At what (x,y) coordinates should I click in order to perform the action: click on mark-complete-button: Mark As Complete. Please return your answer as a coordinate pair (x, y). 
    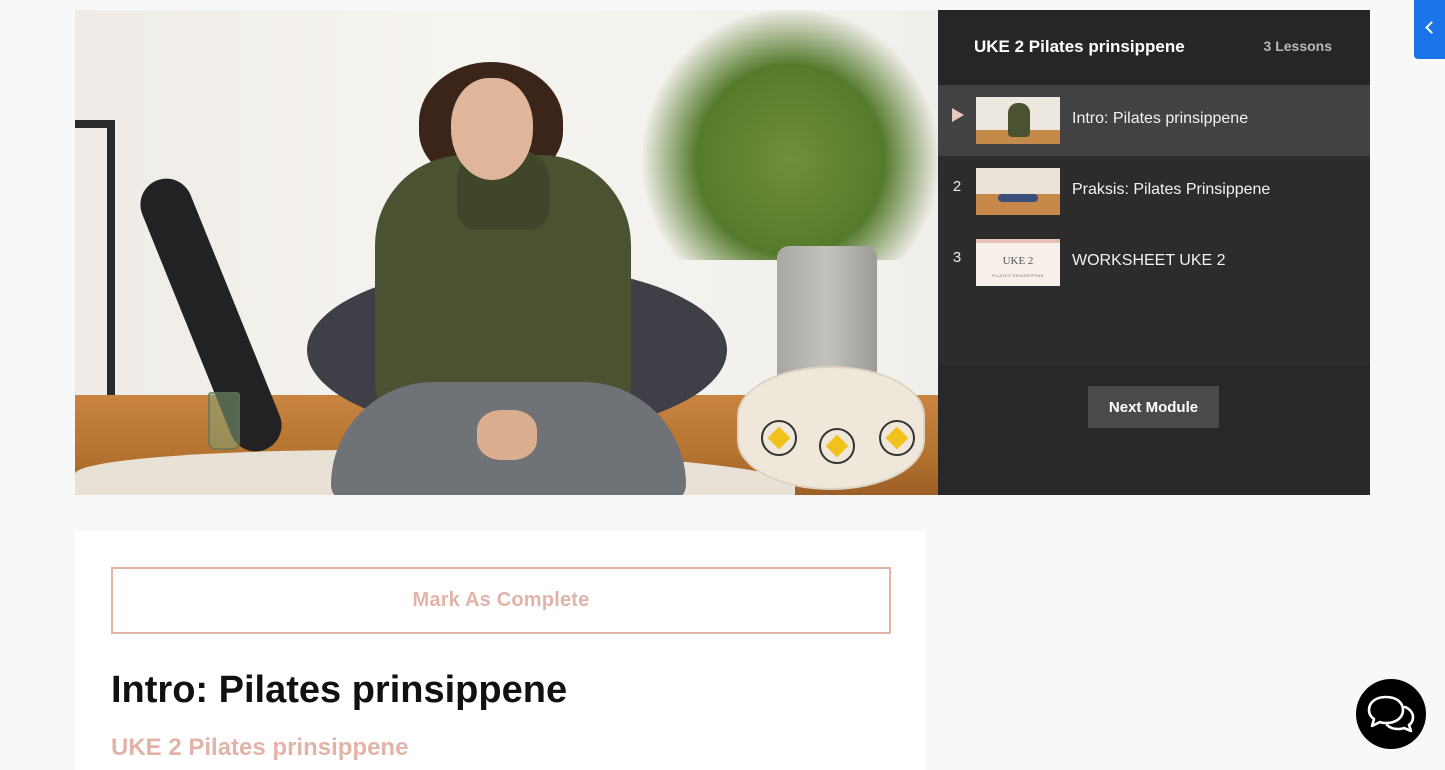
    Looking at the image, I should click on (501, 600).